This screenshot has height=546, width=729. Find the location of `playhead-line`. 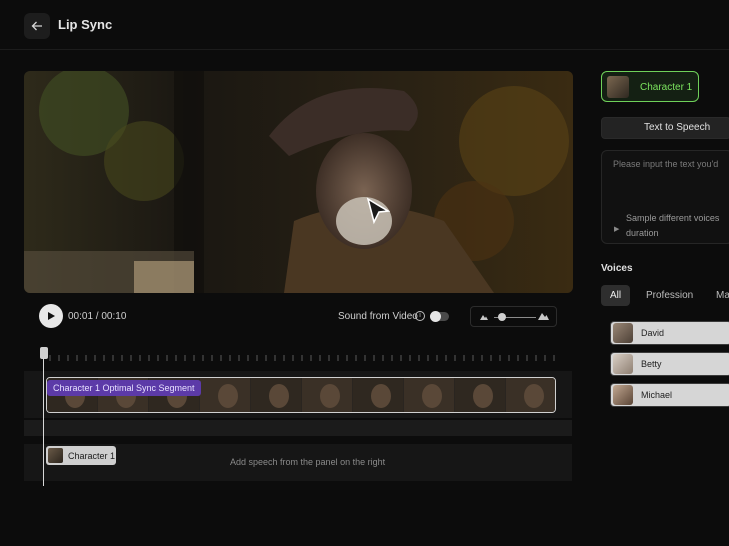

playhead-line is located at coordinates (43, 422).